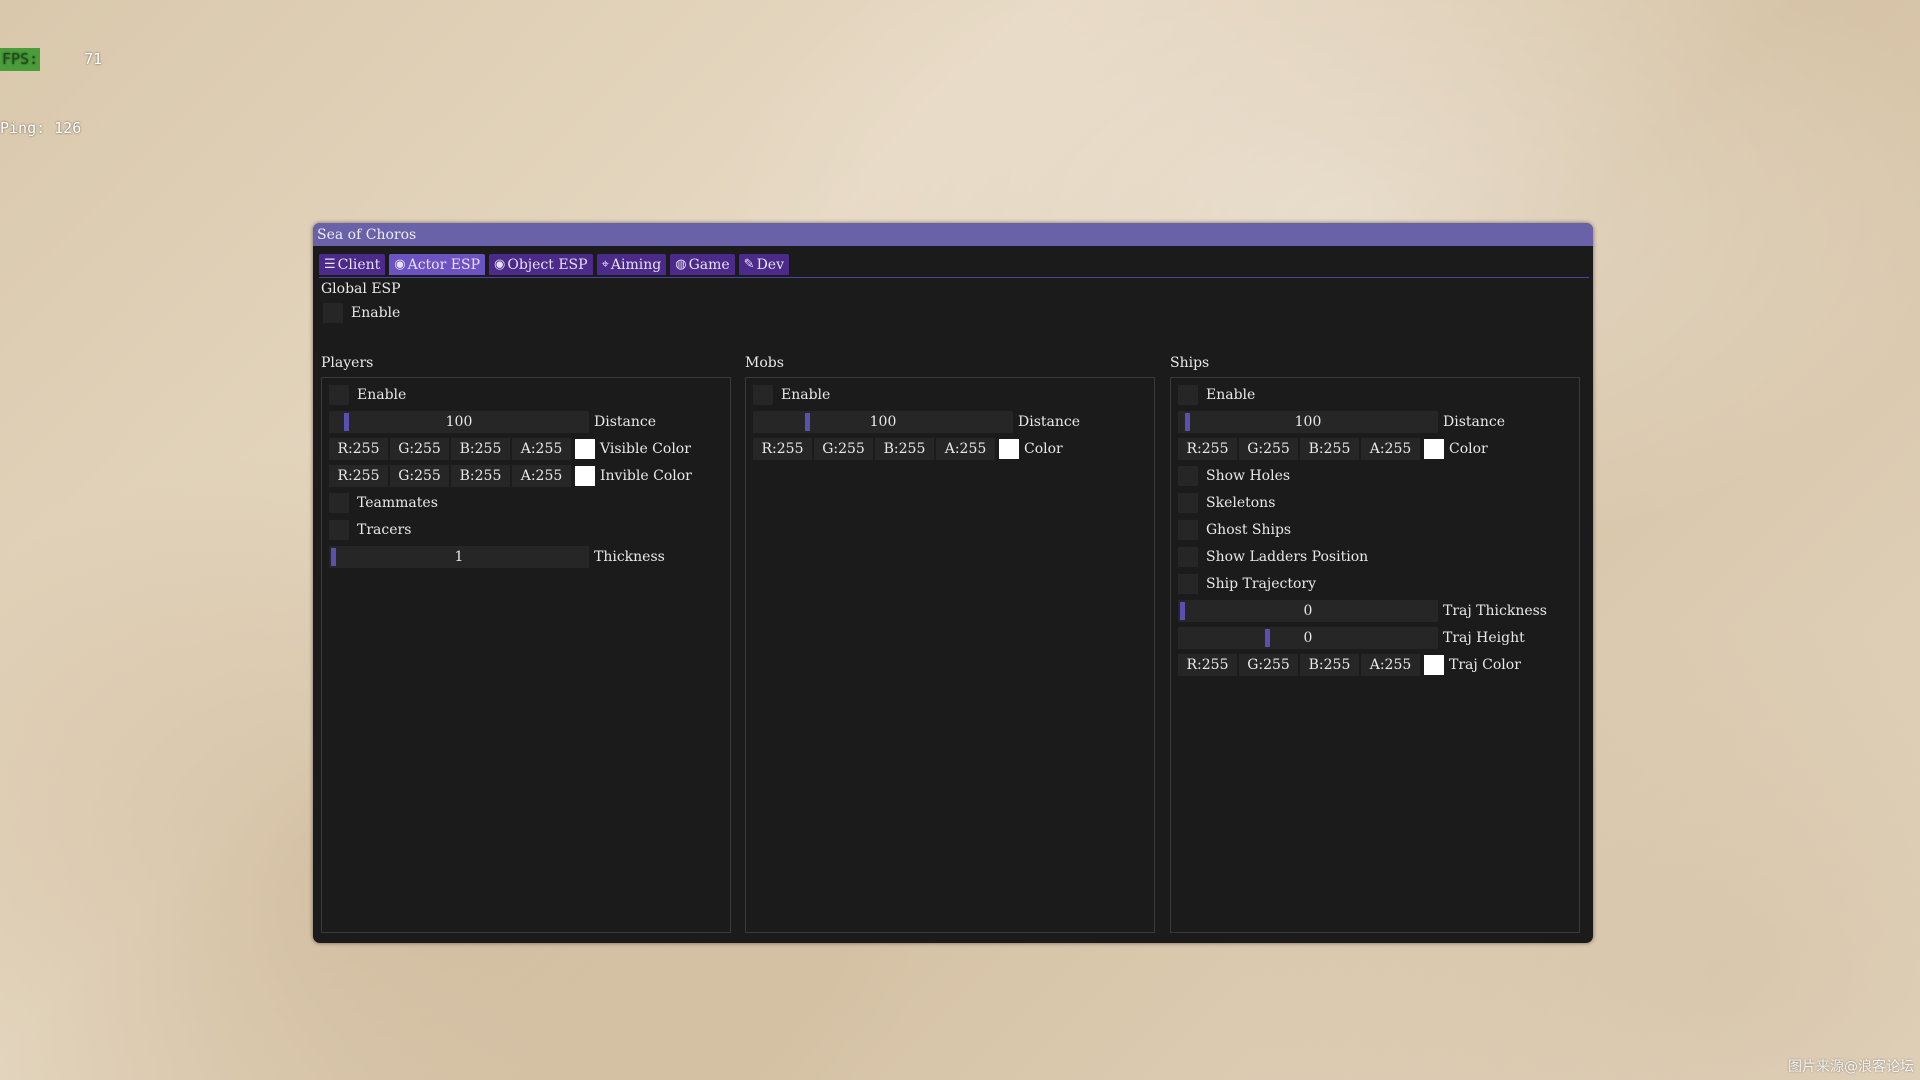 The image size is (1920, 1080). Describe the element at coordinates (904, 449) in the screenshot. I see `mobs-color-b: B:255` at that location.